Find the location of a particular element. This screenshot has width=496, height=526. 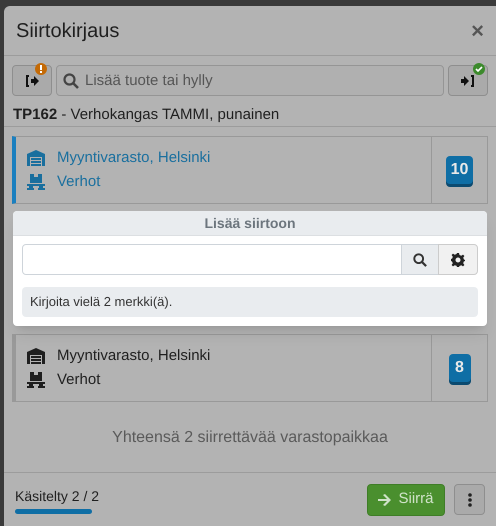

product-title: TP162 - Verhokangas TAMMI, punainen is located at coordinates (146, 114).